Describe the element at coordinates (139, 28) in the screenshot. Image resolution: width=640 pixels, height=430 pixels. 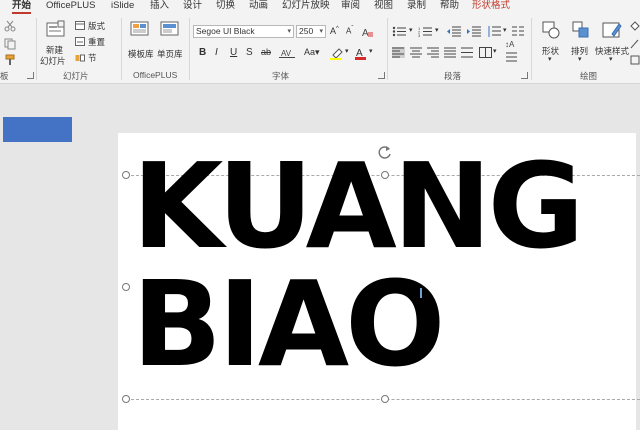
I see `template-library-icon` at that location.